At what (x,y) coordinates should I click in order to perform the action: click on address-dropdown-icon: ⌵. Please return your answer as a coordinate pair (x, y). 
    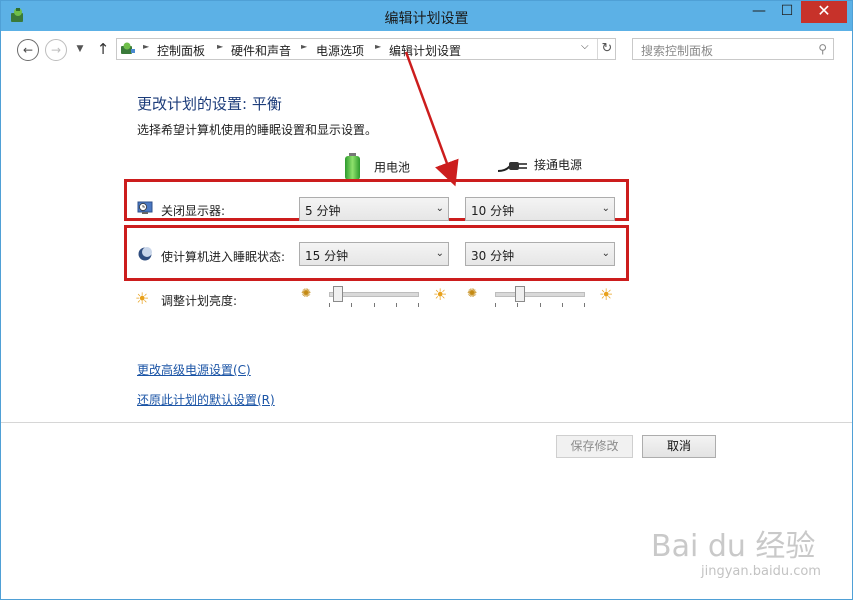
    Looking at the image, I should click on (585, 46).